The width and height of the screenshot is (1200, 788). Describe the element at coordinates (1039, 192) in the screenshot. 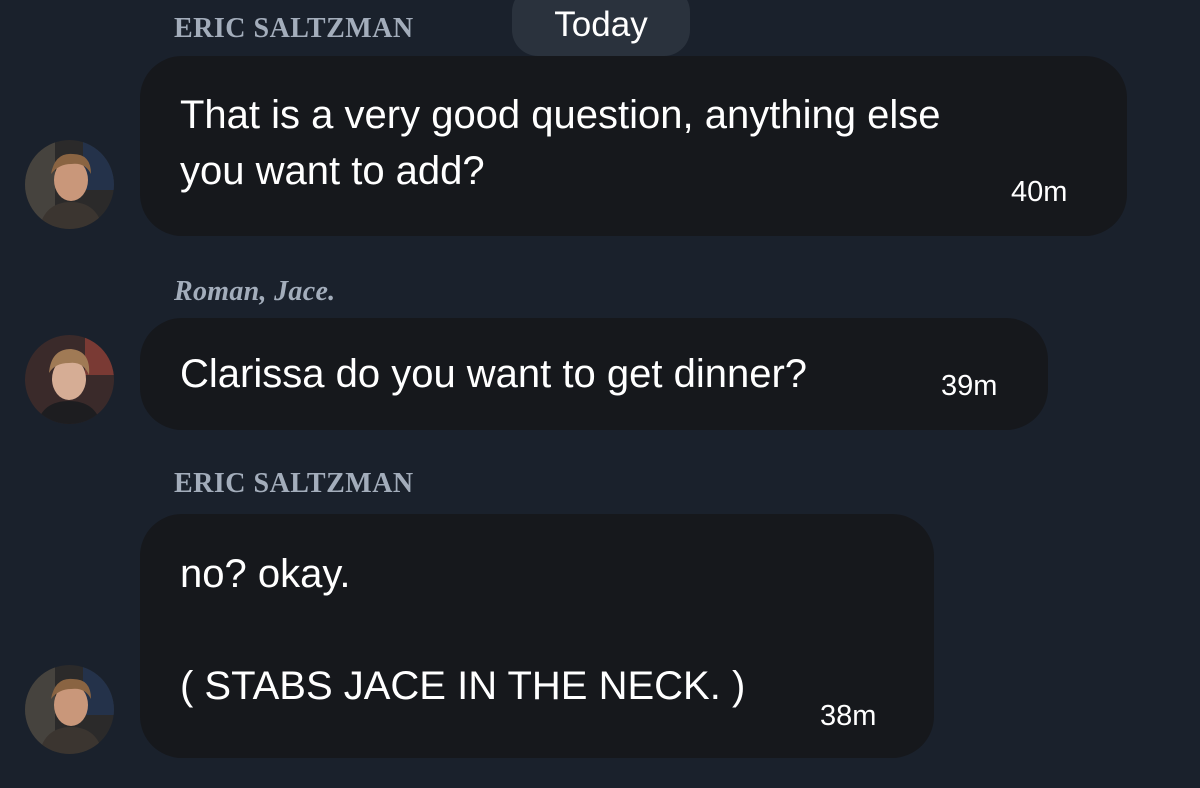

I see `message-timestamp: 40m` at that location.